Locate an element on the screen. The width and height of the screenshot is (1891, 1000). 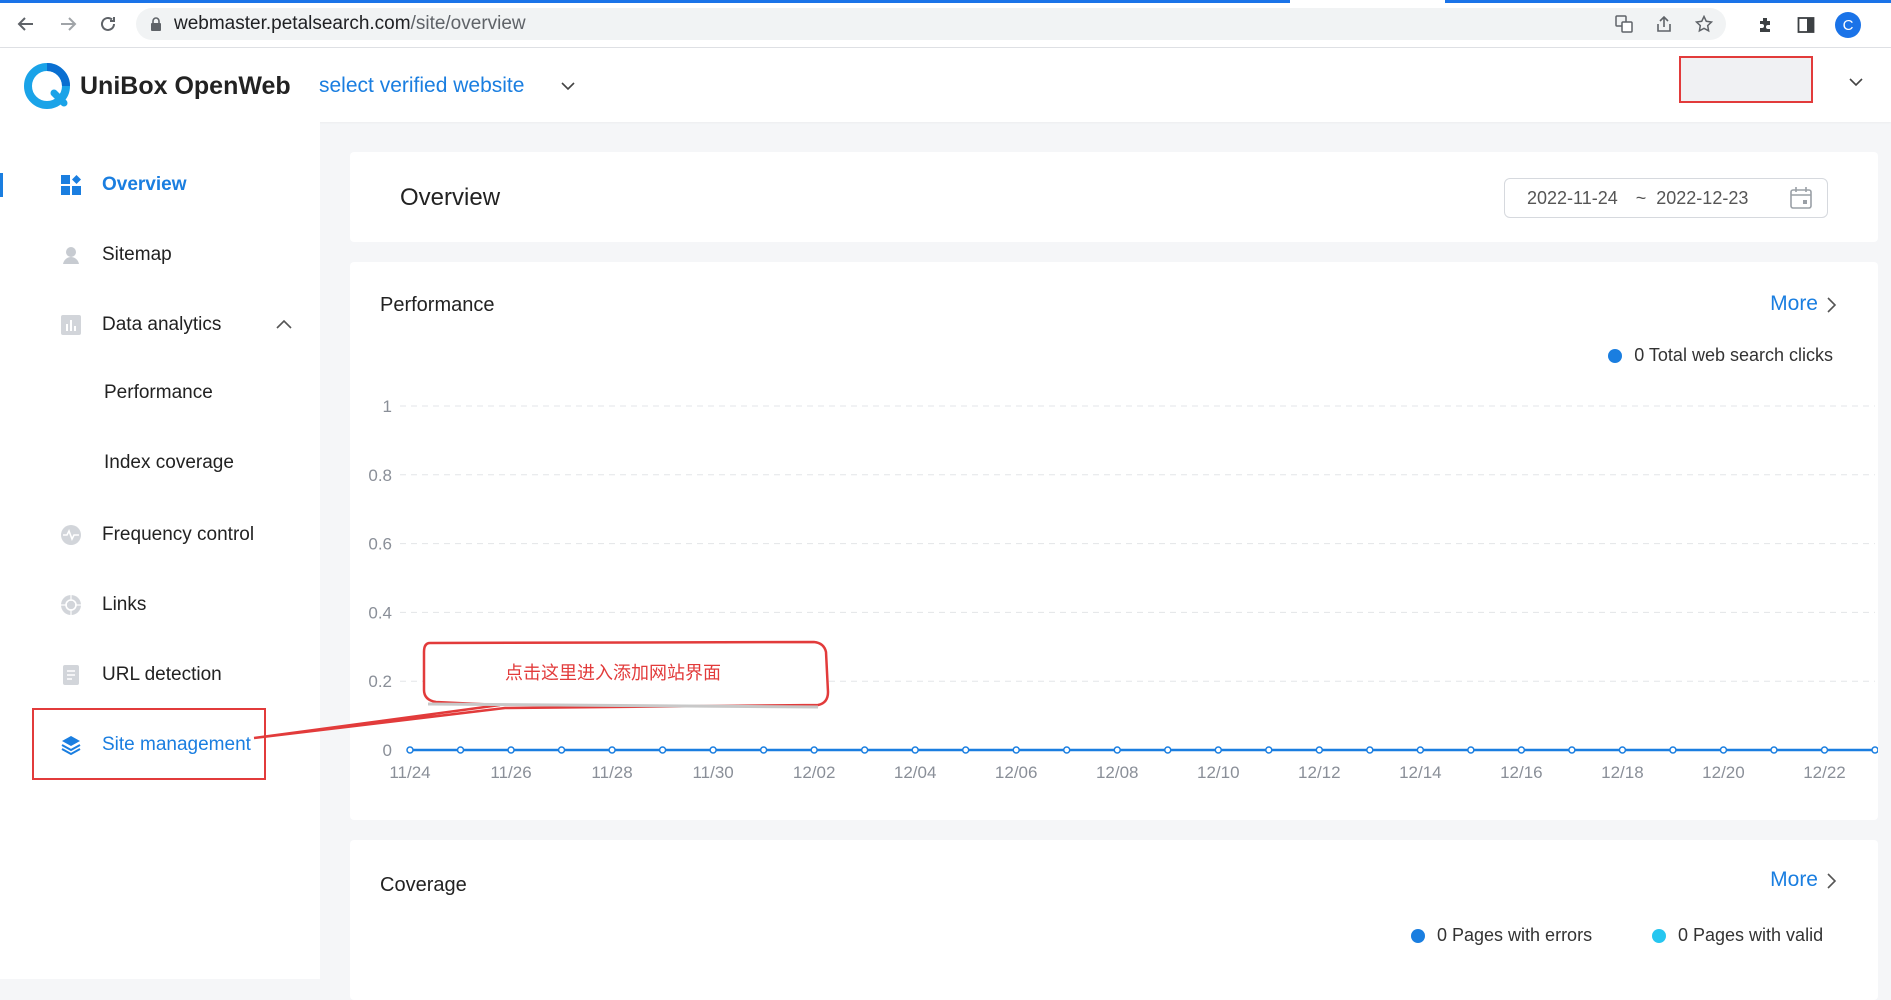
sidebar-item-index-coverage: Index coverage is located at coordinates (160, 463).